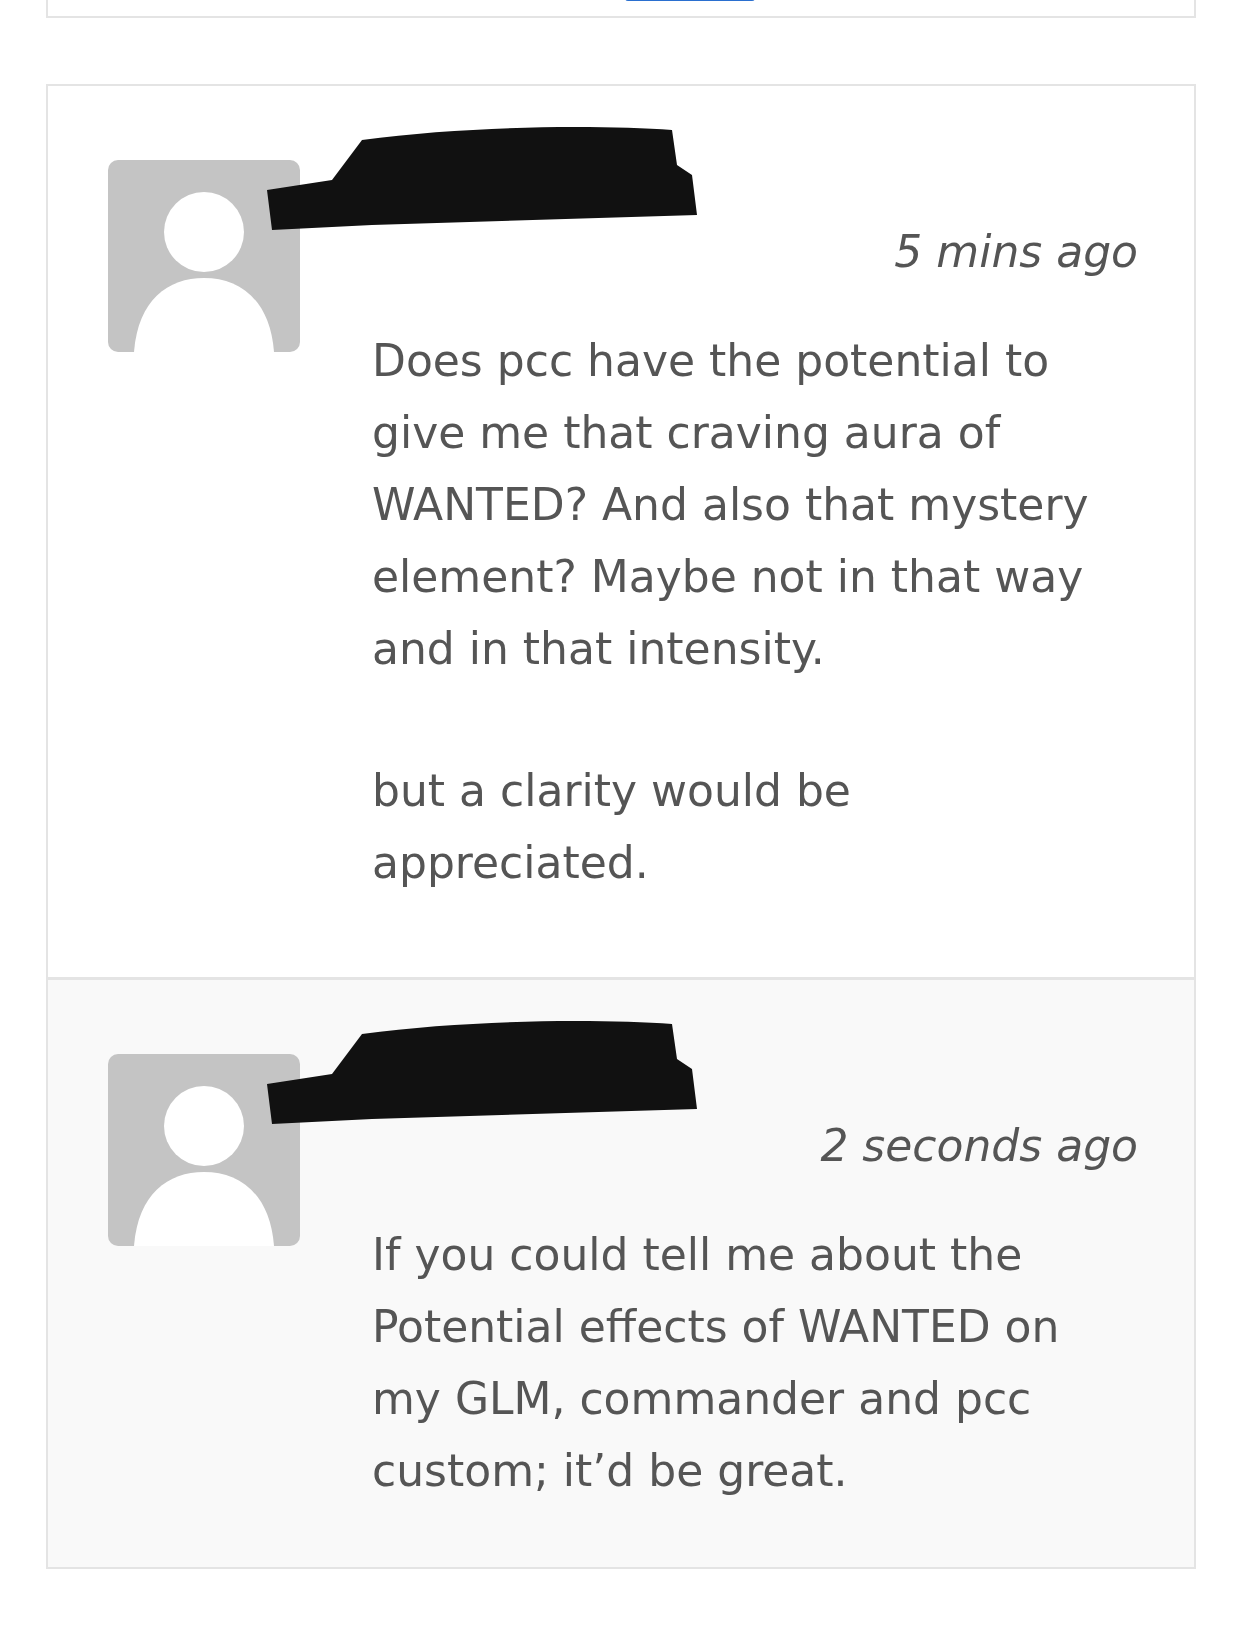 The width and height of the screenshot is (1242, 1645). I want to click on comment-time: 5 mins ago, so click(1015, 251).